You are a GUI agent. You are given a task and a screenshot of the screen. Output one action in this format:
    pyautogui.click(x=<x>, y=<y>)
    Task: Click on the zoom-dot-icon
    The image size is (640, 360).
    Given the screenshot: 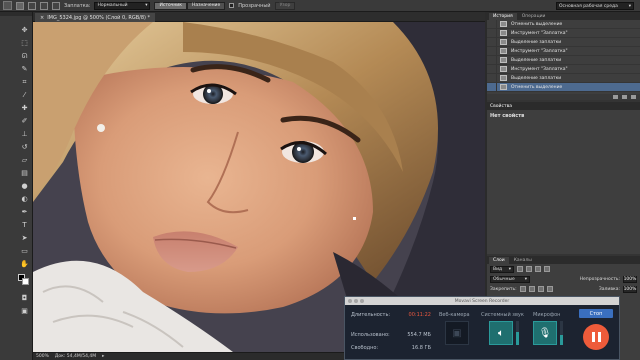 What is the action you would take?
    pyautogui.click(x=362, y=301)
    